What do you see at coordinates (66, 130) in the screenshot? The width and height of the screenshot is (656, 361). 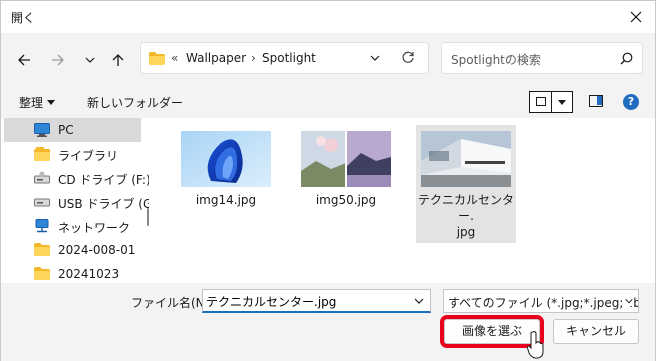 I see `sidebar-item-label: PC` at bounding box center [66, 130].